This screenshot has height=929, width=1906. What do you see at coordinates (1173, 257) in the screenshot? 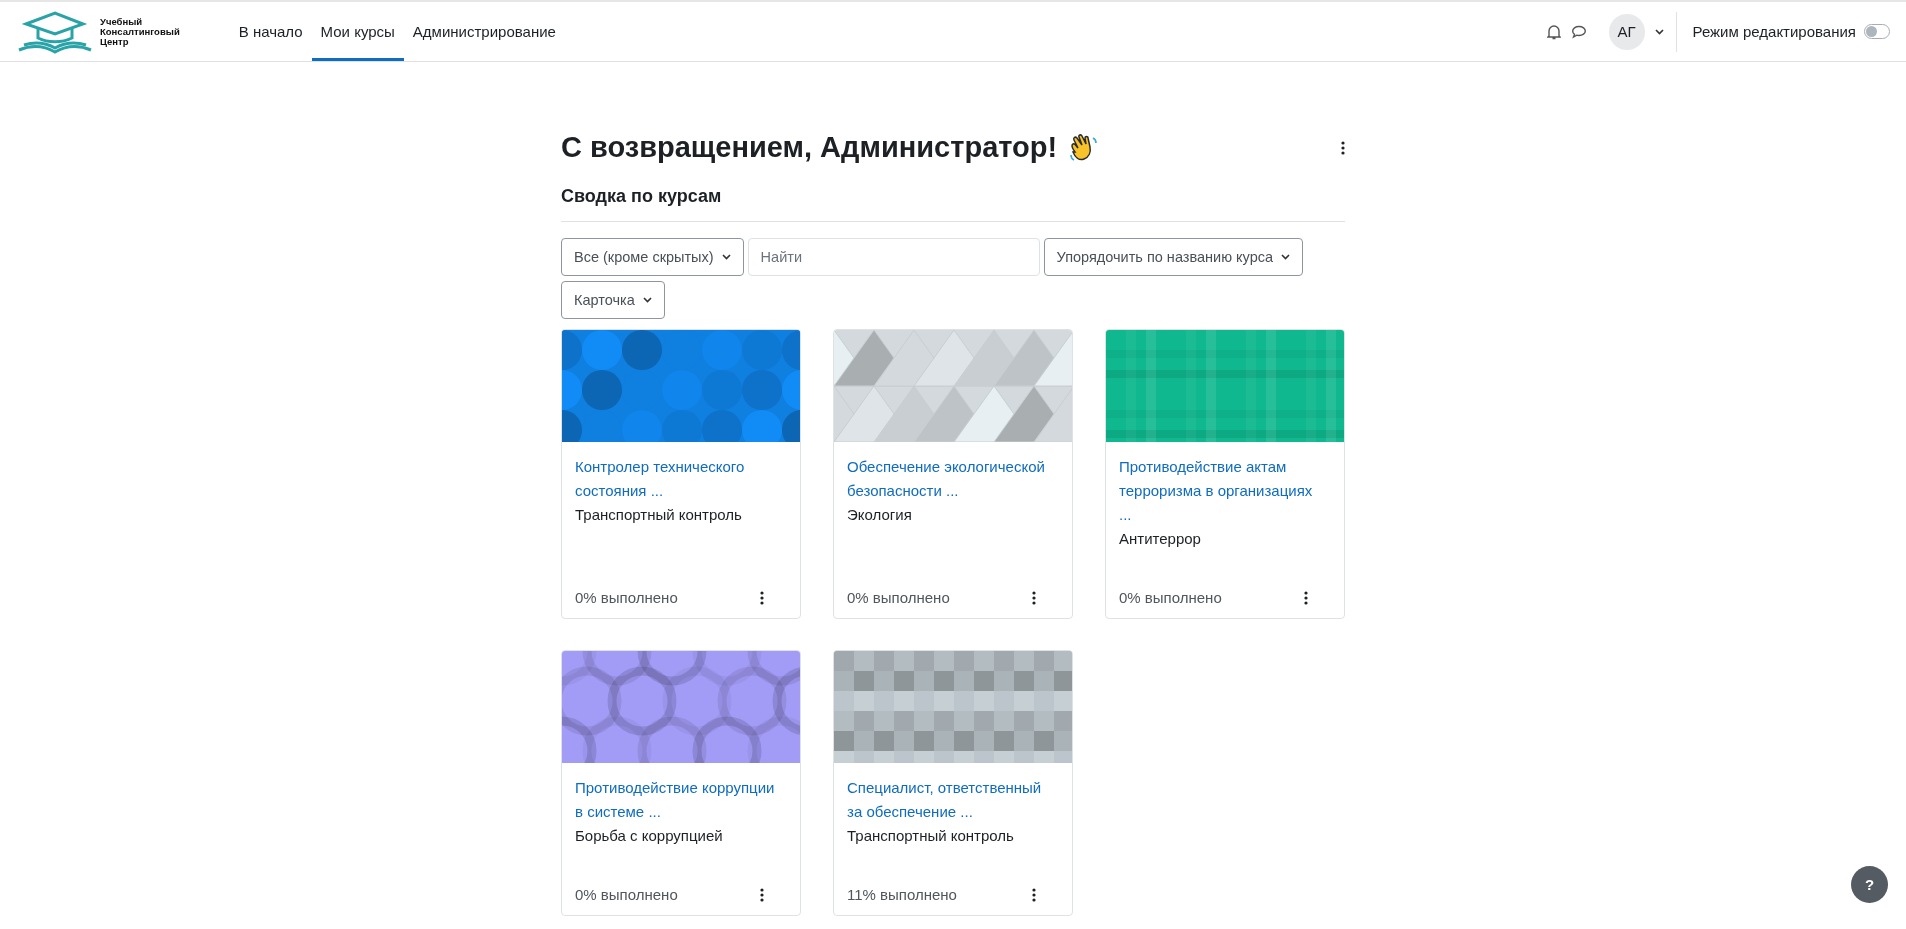
I see `dropdown-button: Упорядочить по названию курса` at bounding box center [1173, 257].